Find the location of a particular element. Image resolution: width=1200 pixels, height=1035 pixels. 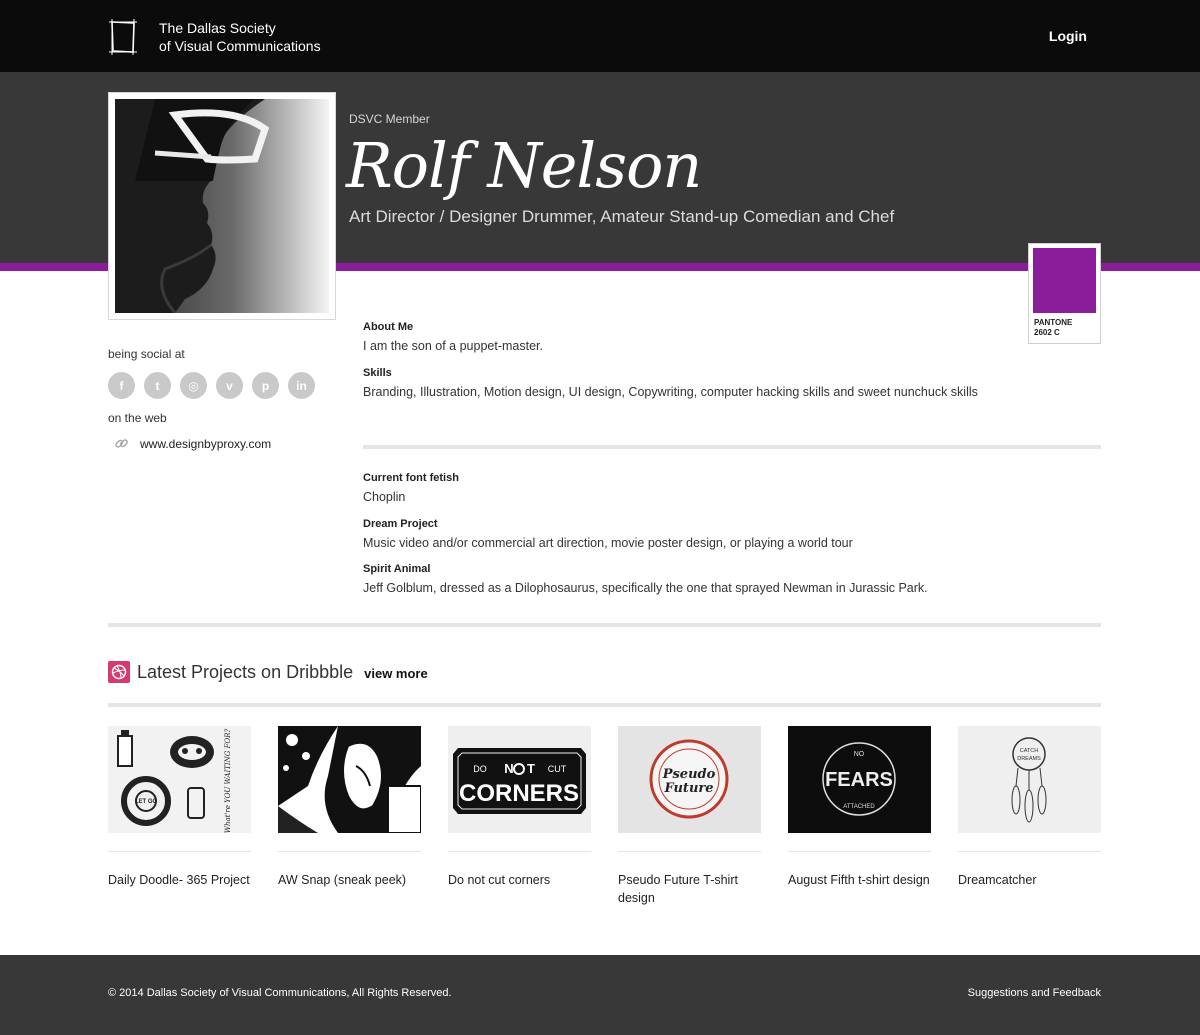

projects-heading: Latest Projects on Dribbble is located at coordinates (245, 671).